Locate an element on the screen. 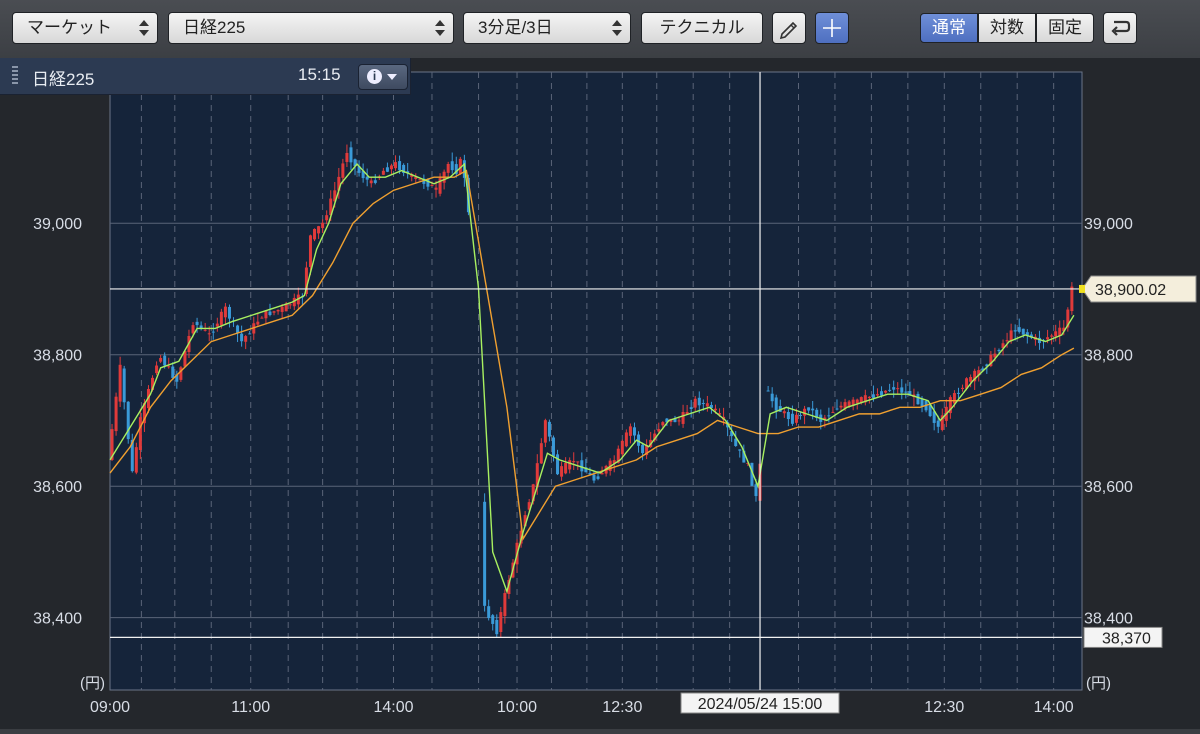 This screenshot has width=1200, height=734. info-menu-button: i is located at coordinates (383, 77).